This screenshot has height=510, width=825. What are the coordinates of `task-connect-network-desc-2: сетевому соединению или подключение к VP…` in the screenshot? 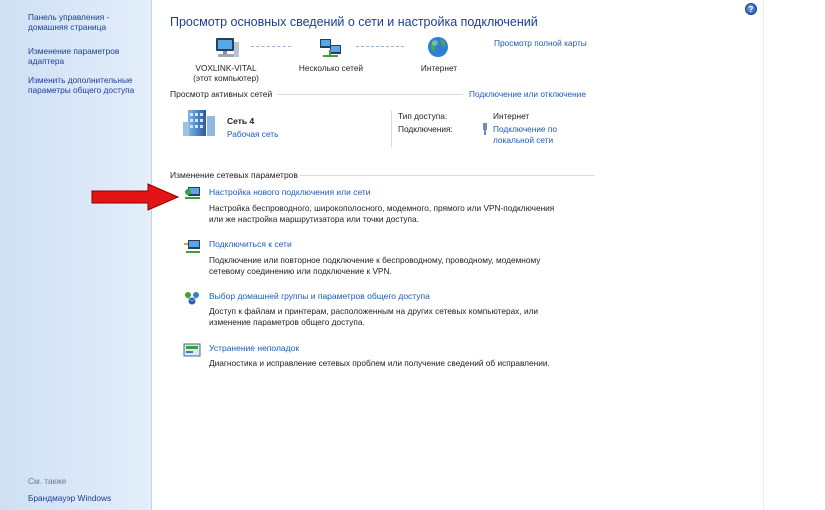 It's located at (300, 271).